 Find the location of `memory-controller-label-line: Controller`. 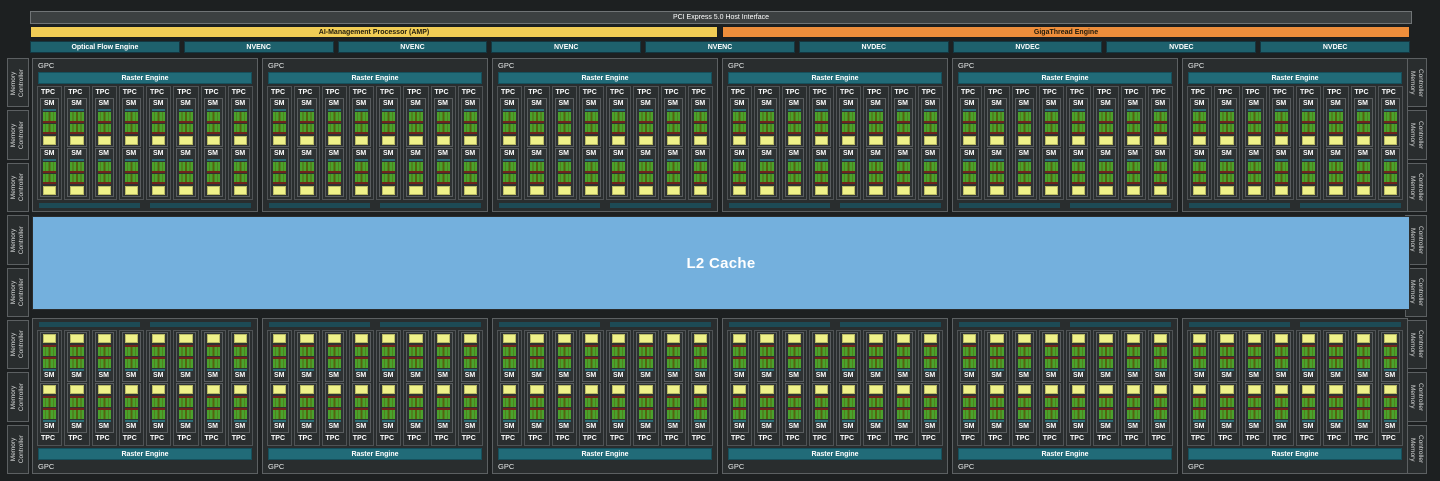

memory-controller-label-line: Controller is located at coordinates (1420, 82).